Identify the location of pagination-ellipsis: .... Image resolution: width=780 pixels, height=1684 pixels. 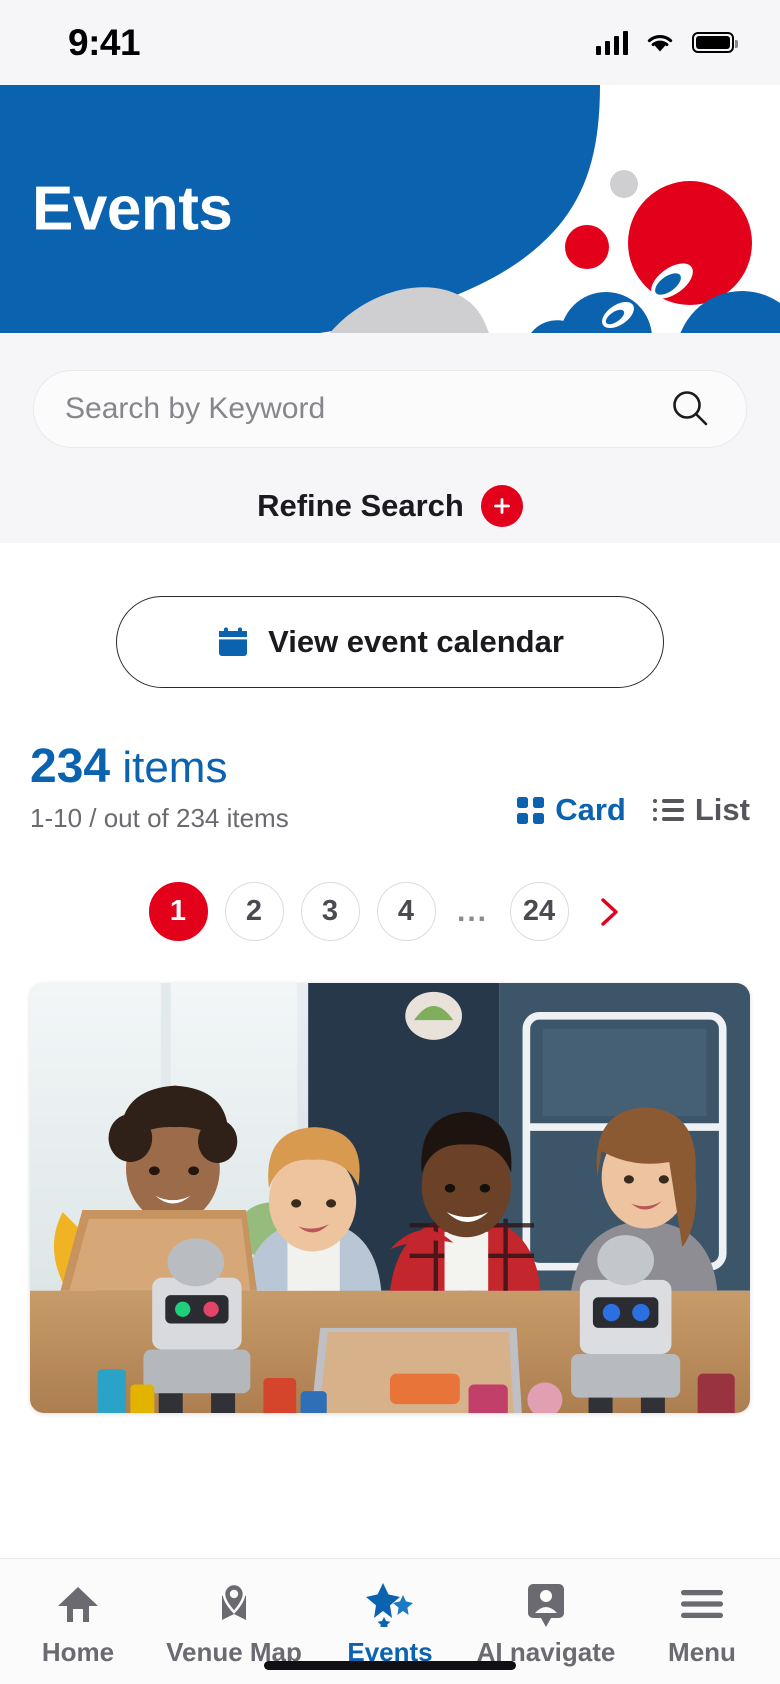
(472, 911).